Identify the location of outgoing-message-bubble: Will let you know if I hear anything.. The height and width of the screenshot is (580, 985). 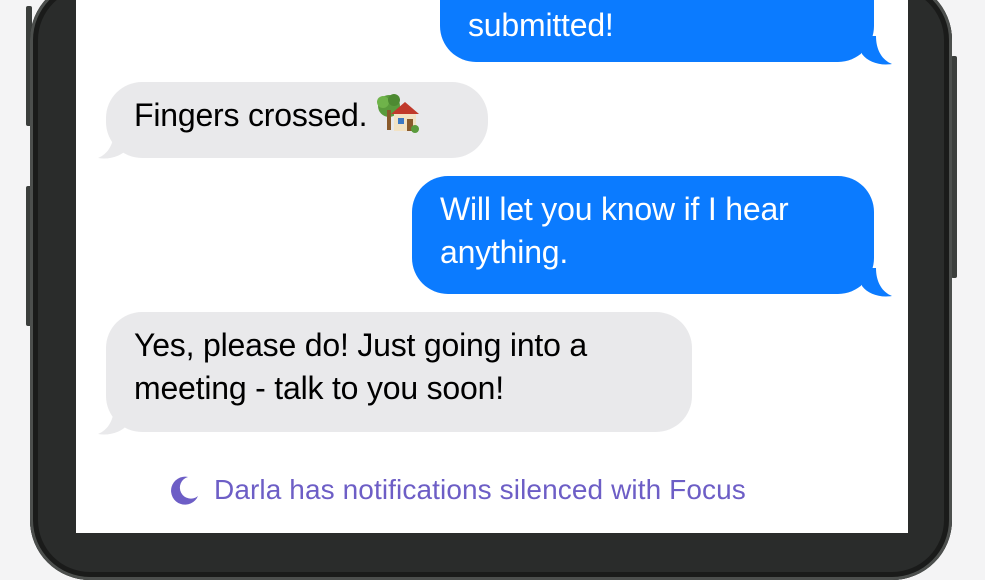
(643, 235).